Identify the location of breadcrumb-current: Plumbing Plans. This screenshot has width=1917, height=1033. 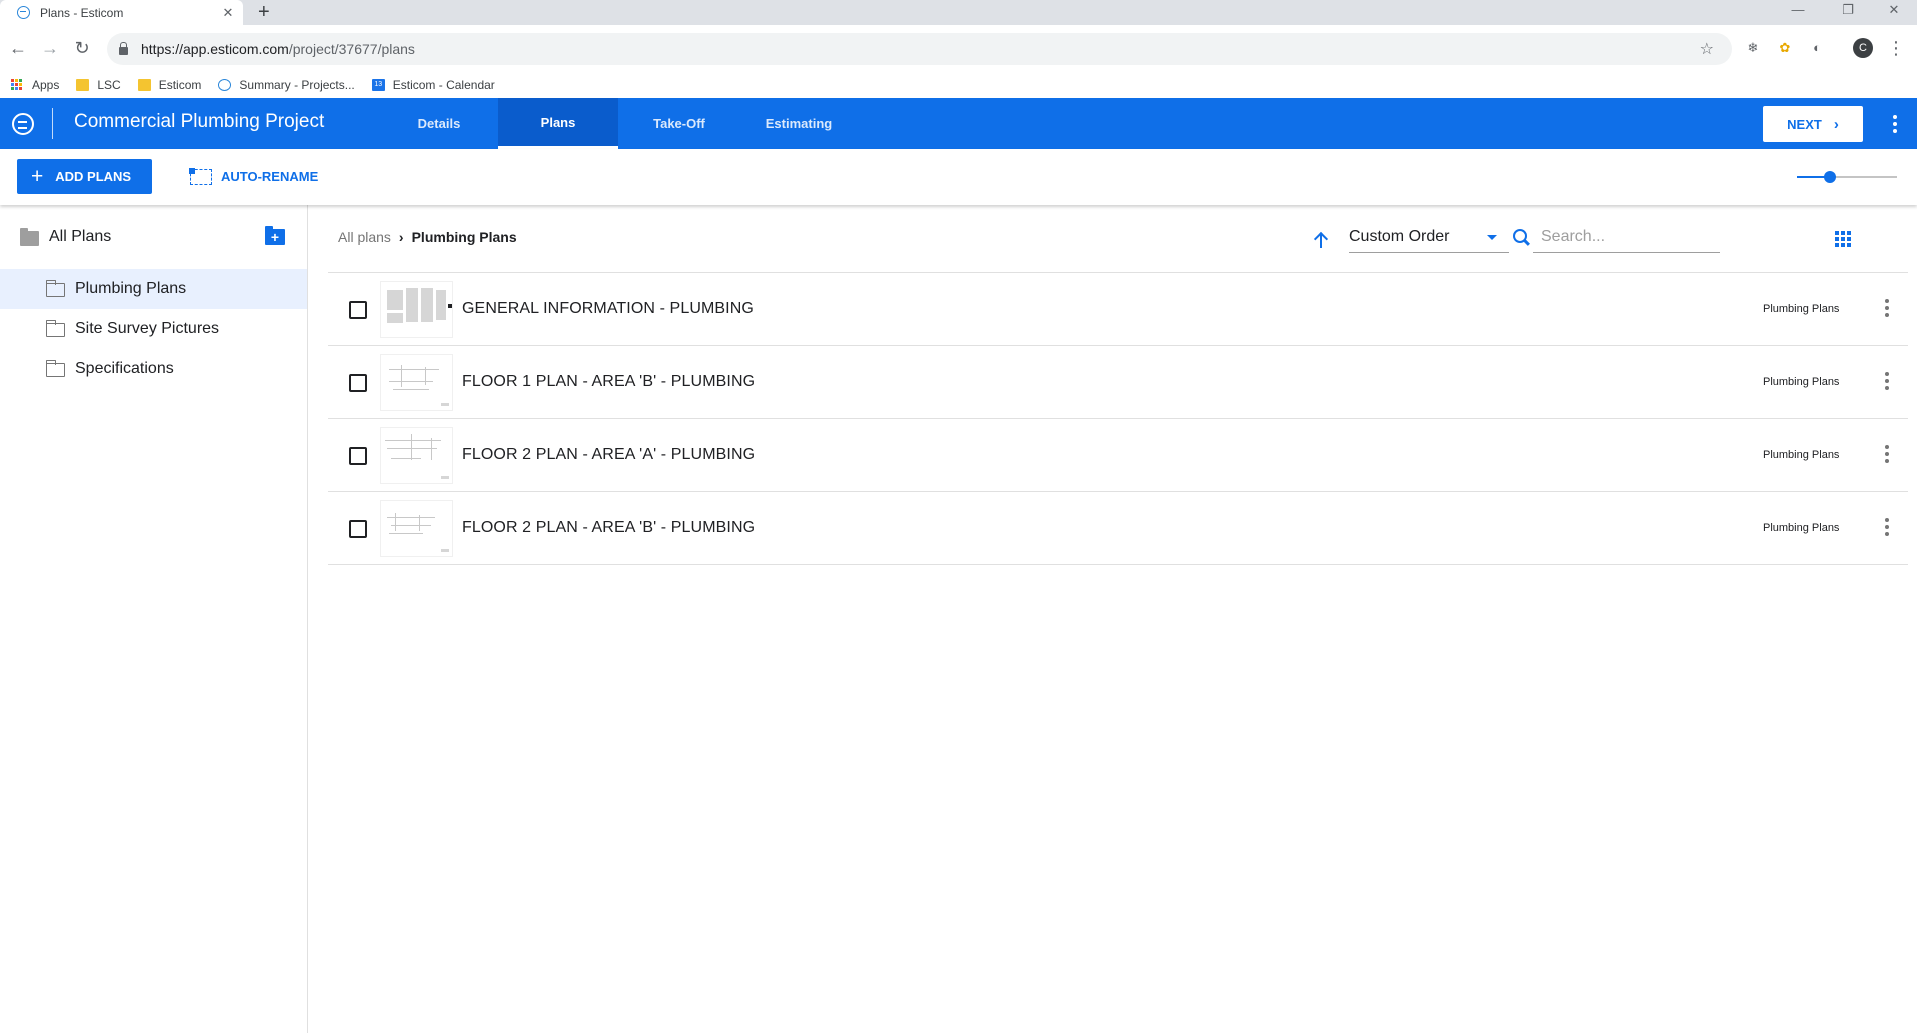
(464, 237).